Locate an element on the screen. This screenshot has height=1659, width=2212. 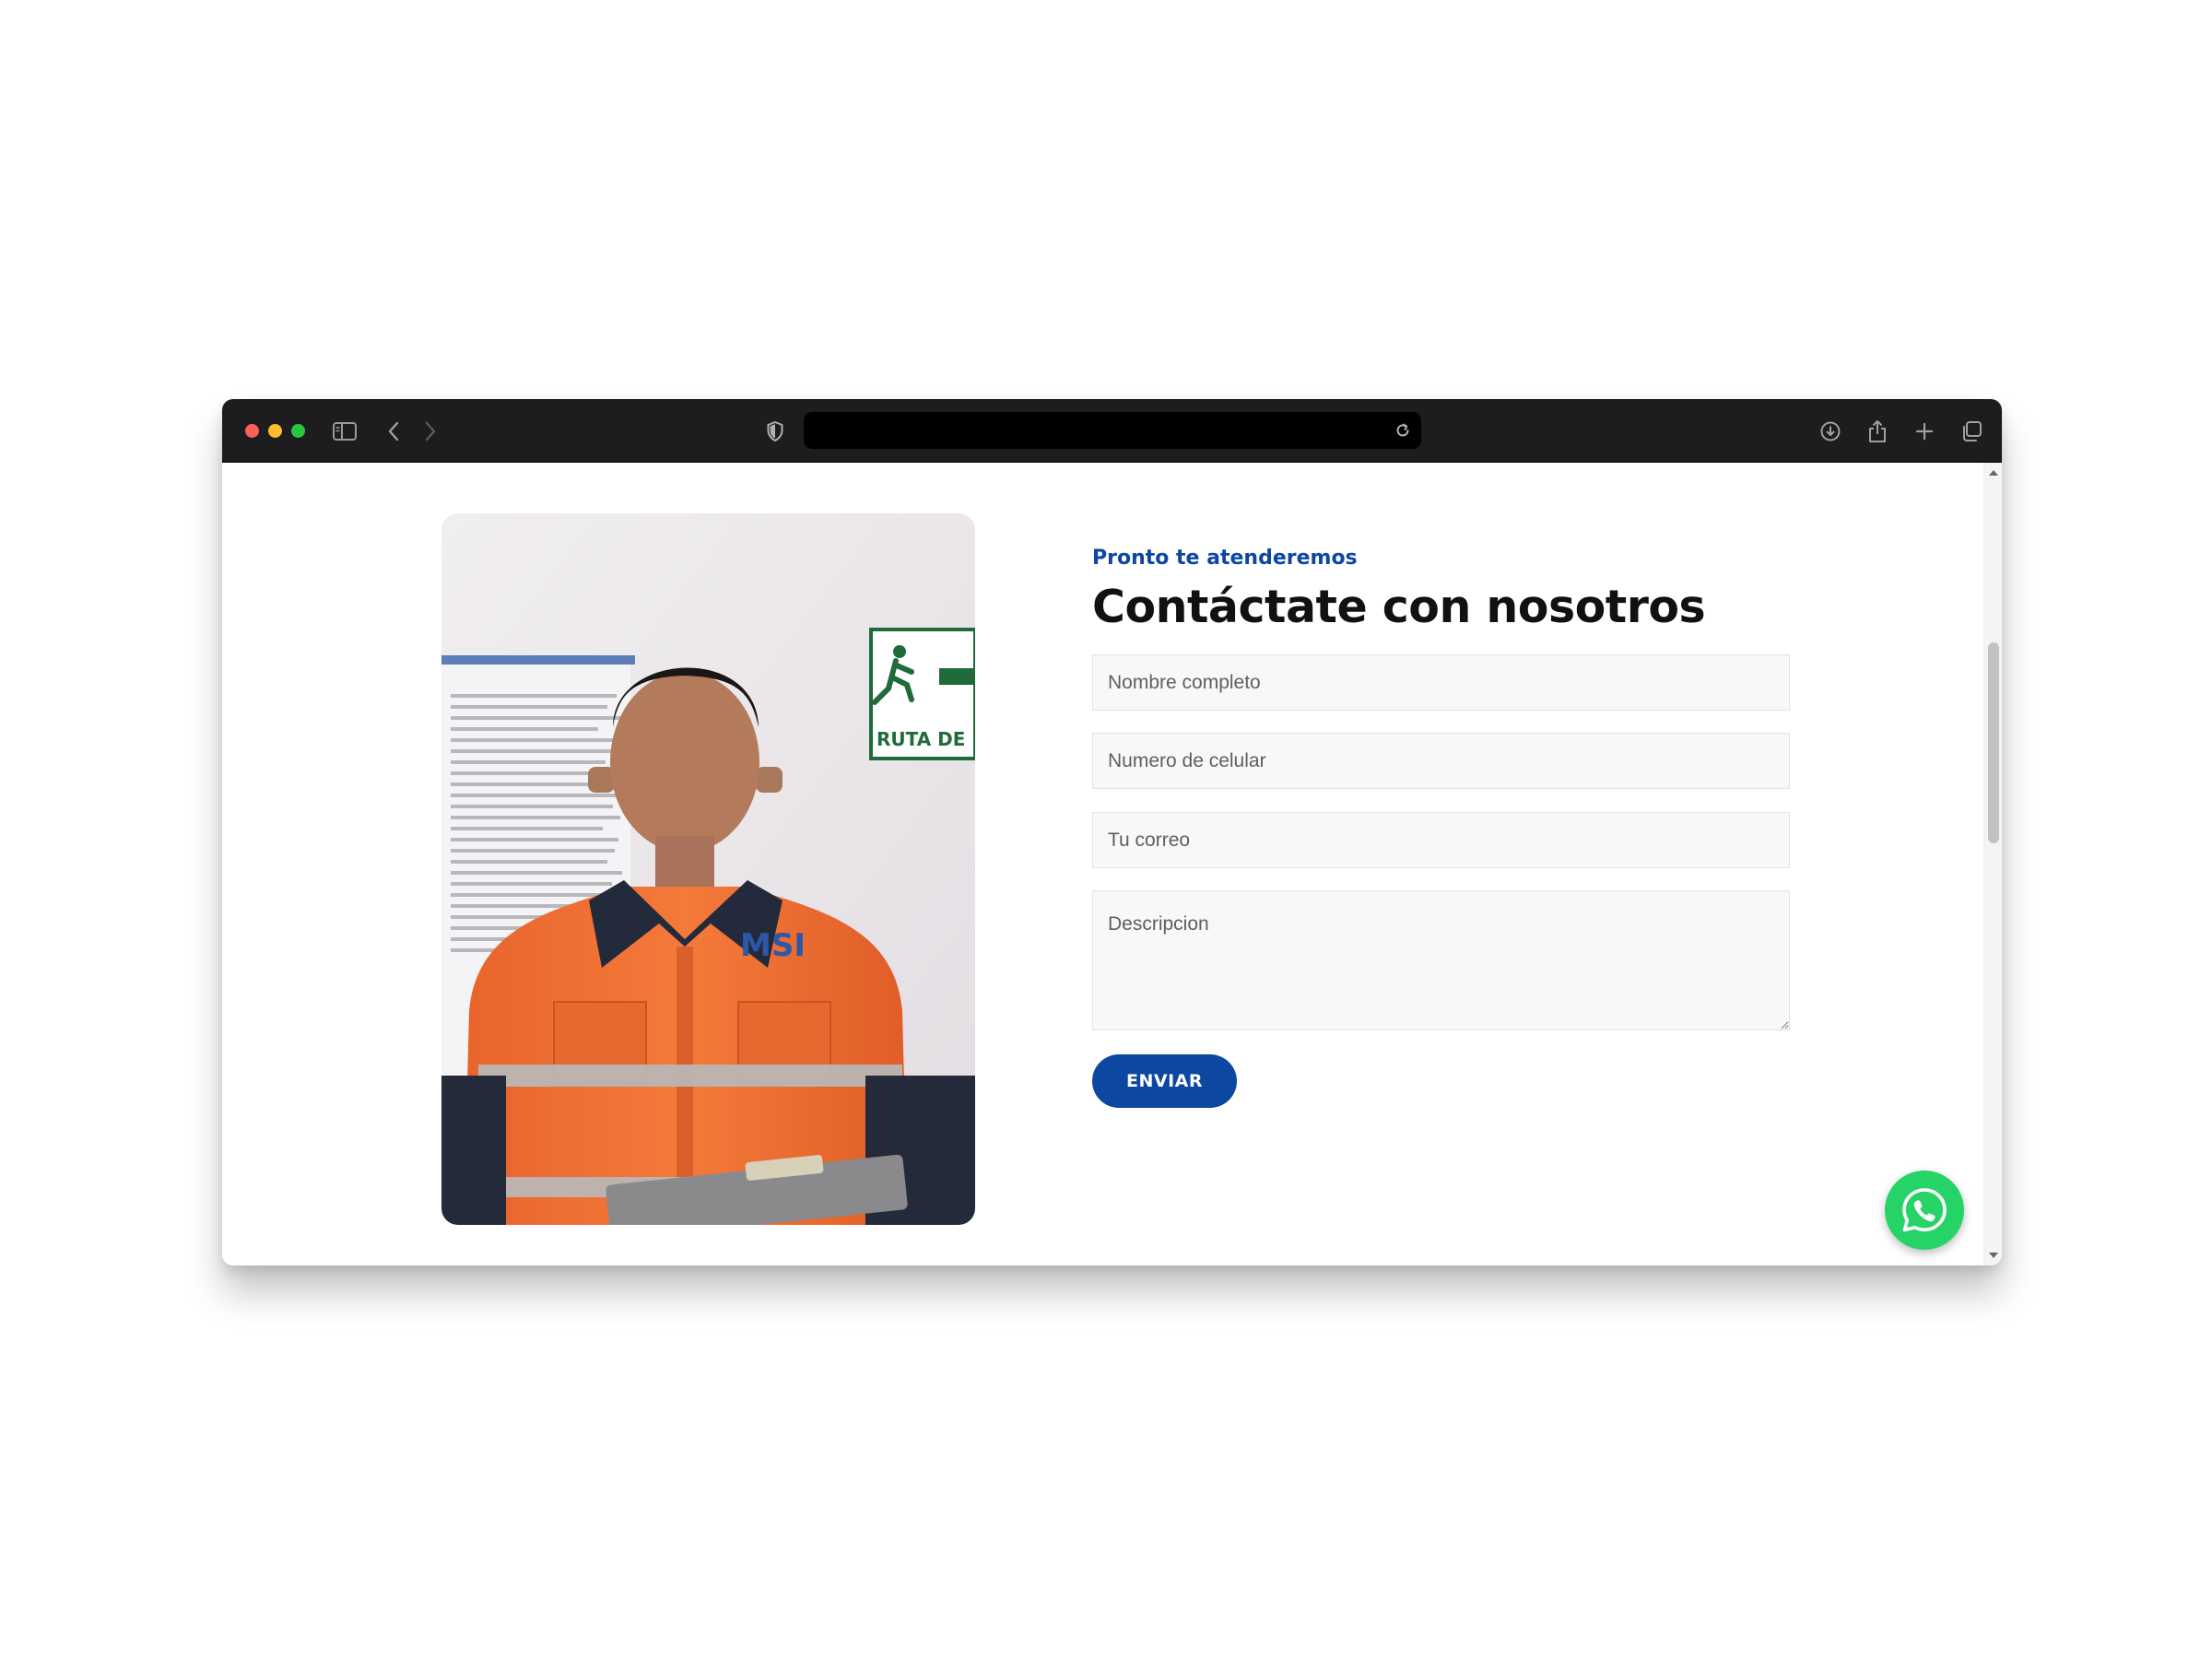
reload-icon is located at coordinates (1403, 430).